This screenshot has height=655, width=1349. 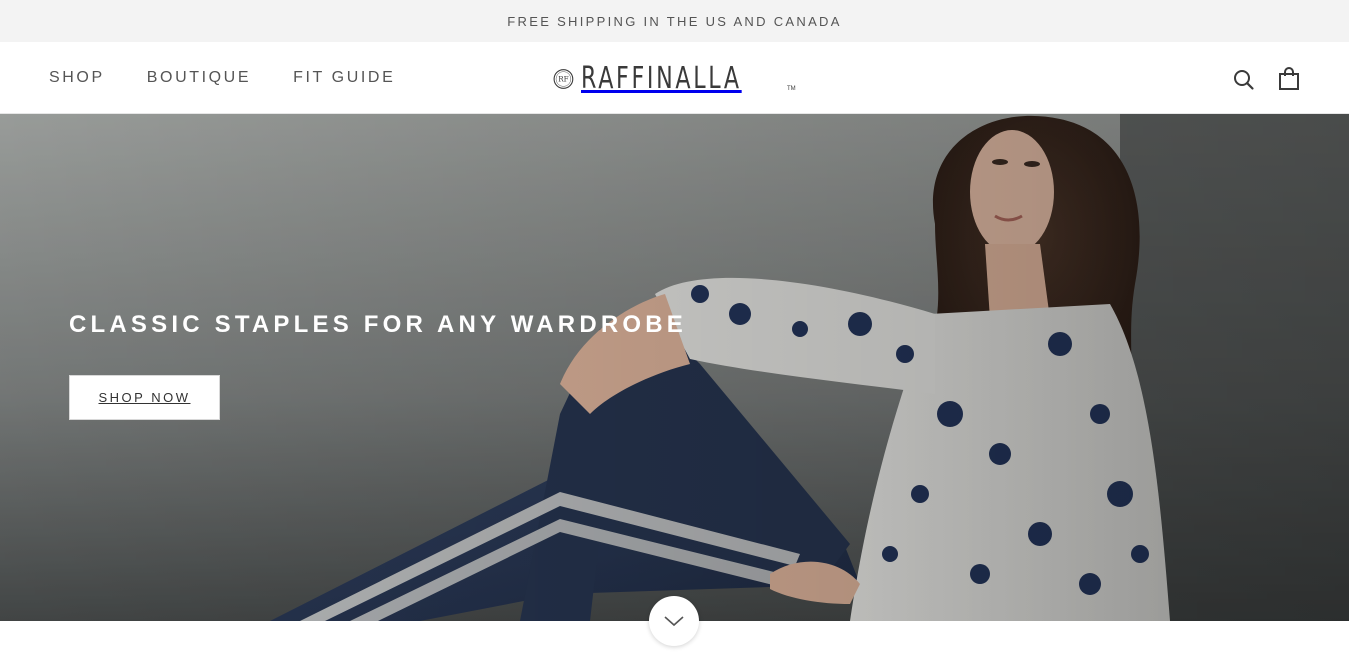 What do you see at coordinates (378, 324) in the screenshot?
I see `hero-title: CLASSIC STAPLES FOR ANY WARDROBE` at bounding box center [378, 324].